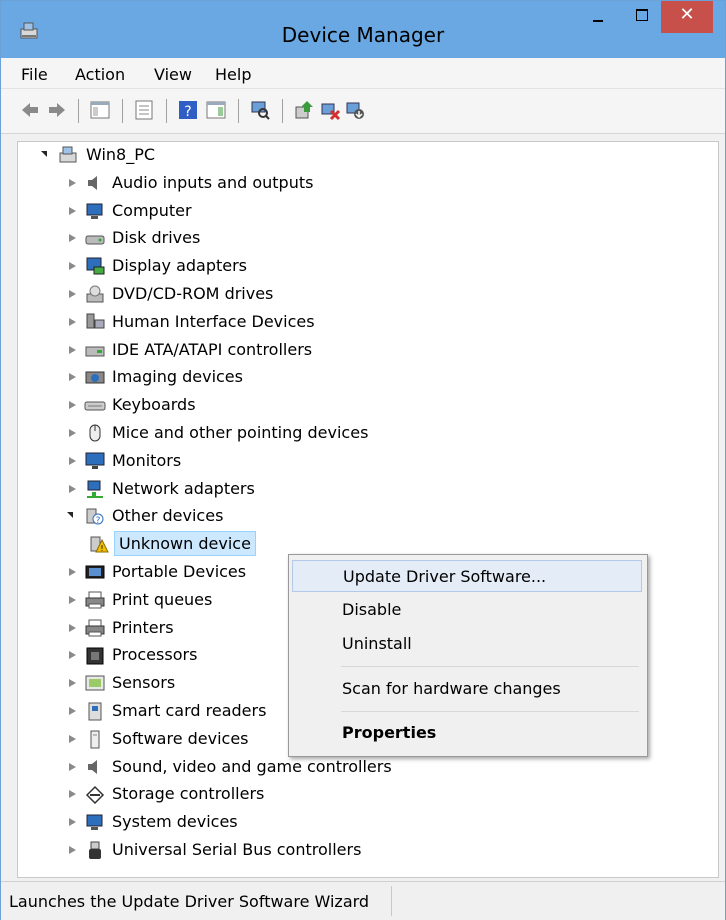 This screenshot has width=726, height=920. What do you see at coordinates (467, 733) in the screenshot?
I see `properties-item: Properties` at bounding box center [467, 733].